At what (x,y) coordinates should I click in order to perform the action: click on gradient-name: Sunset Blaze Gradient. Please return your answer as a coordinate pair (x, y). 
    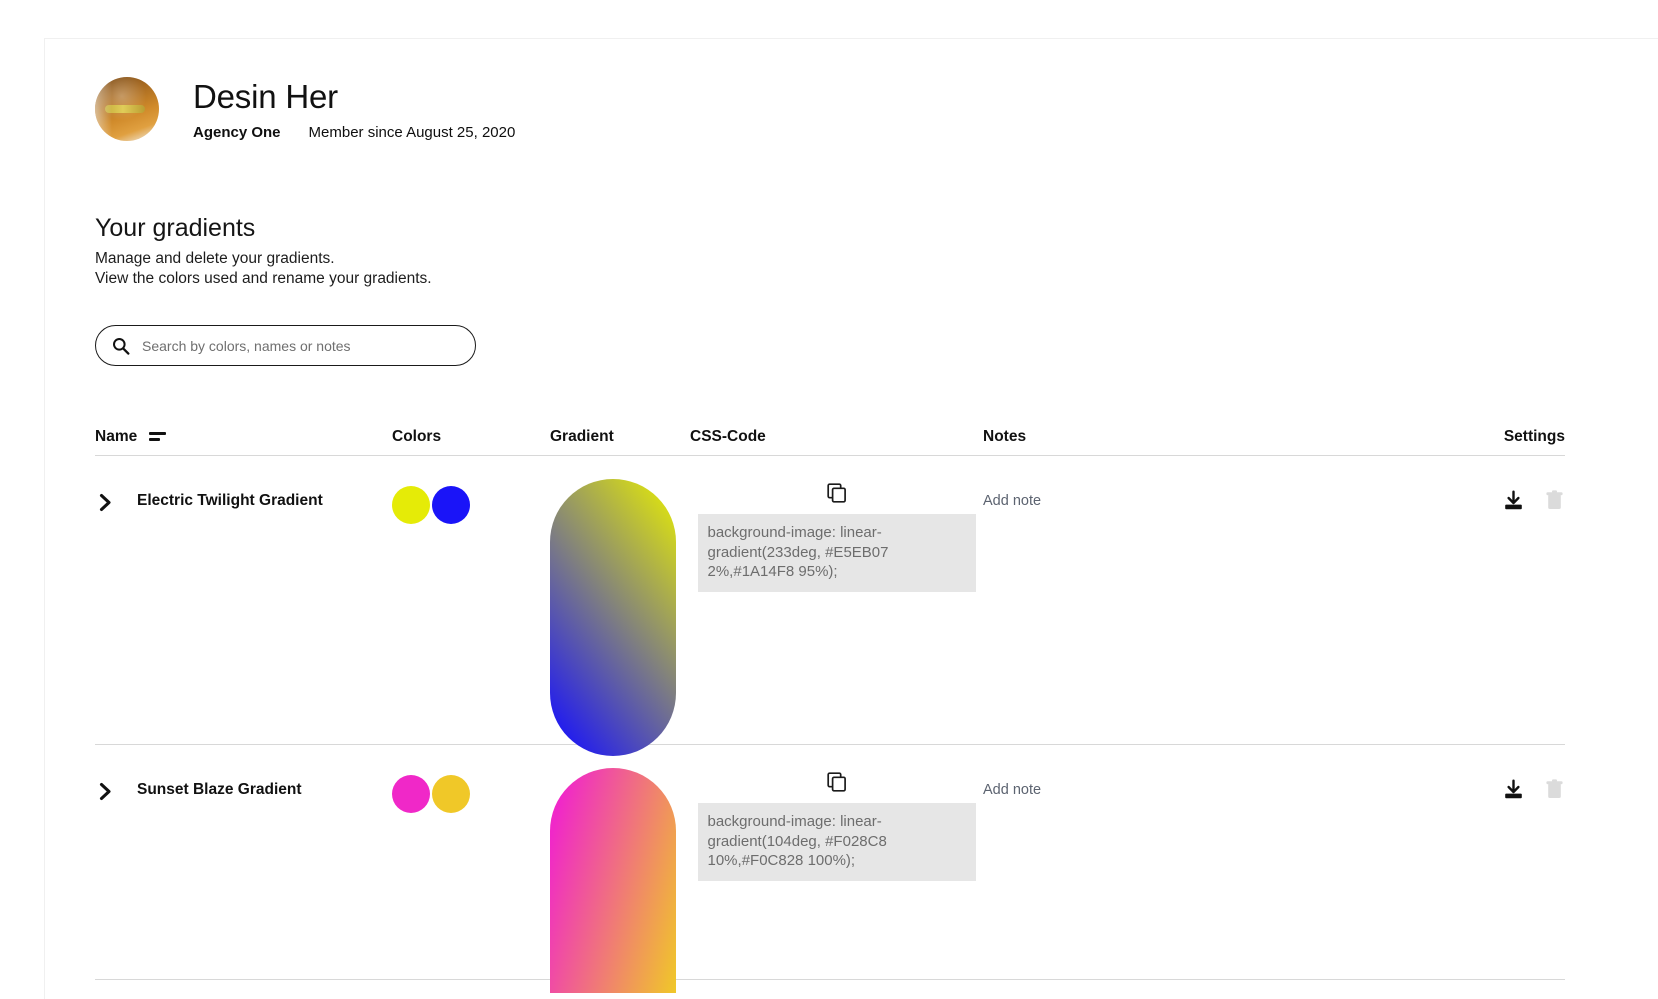
    Looking at the image, I should click on (219, 790).